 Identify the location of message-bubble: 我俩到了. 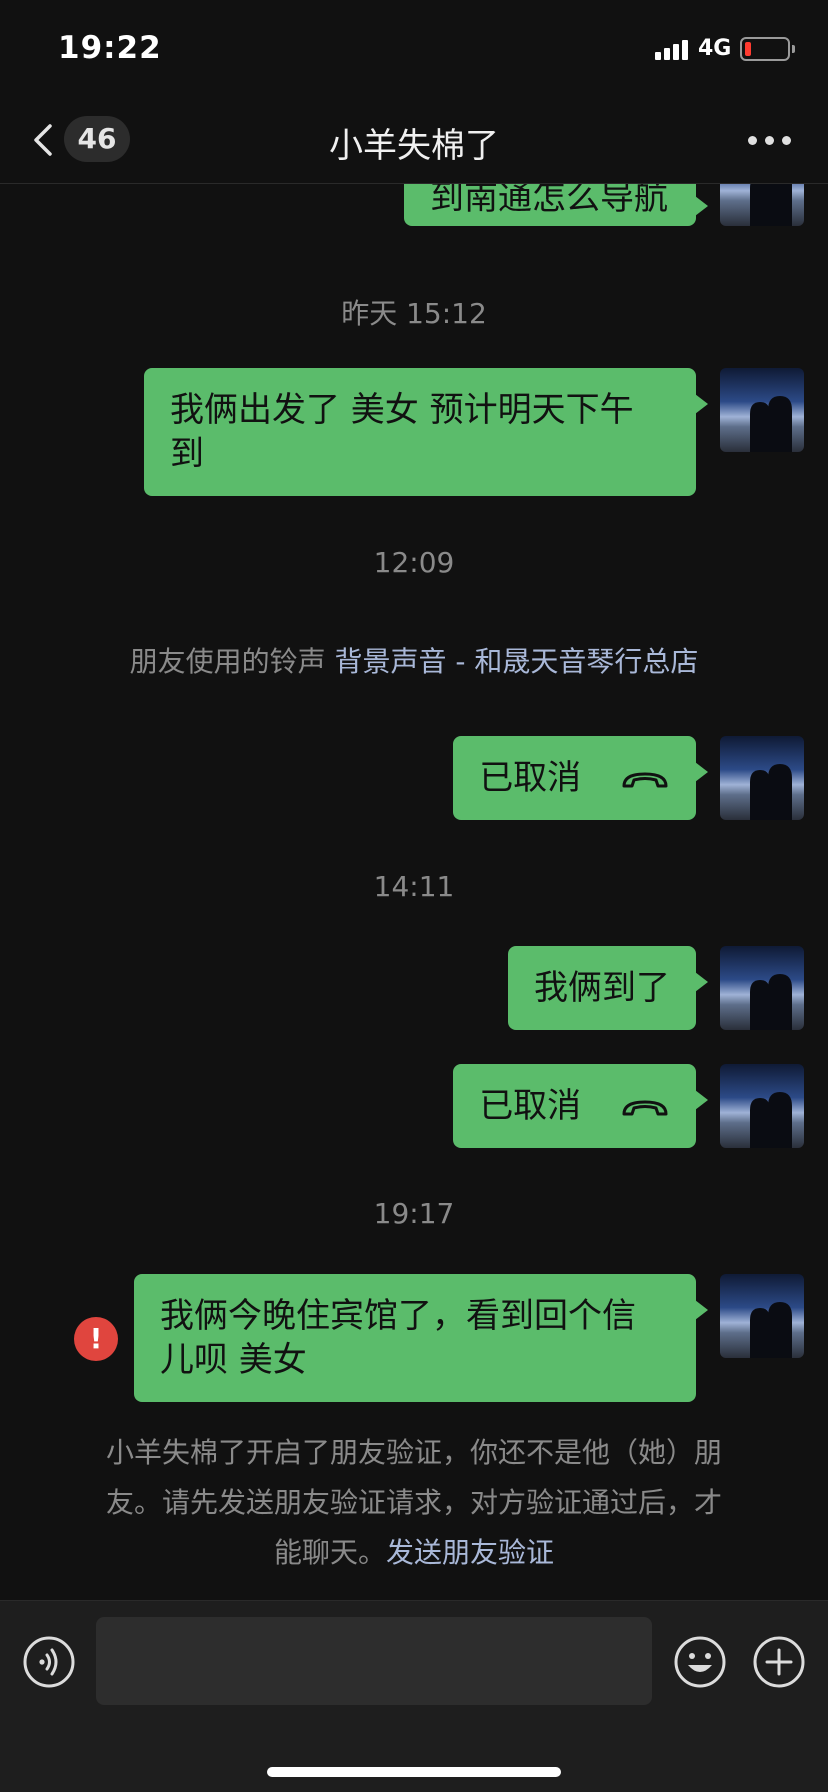
(608, 988).